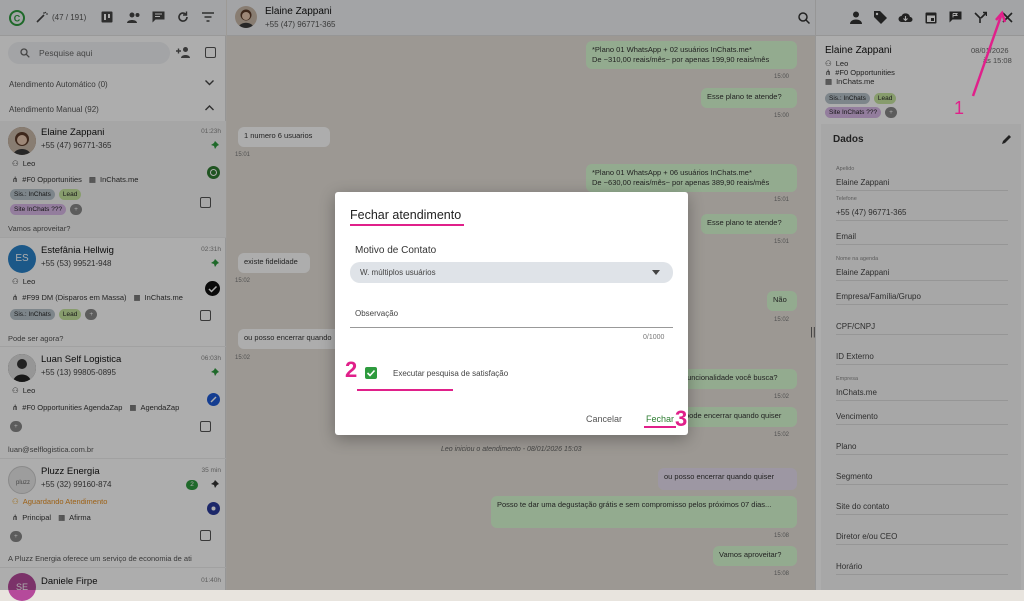  Describe the element at coordinates (660, 427) in the screenshot. I see `annotation-underline-confirm` at that location.